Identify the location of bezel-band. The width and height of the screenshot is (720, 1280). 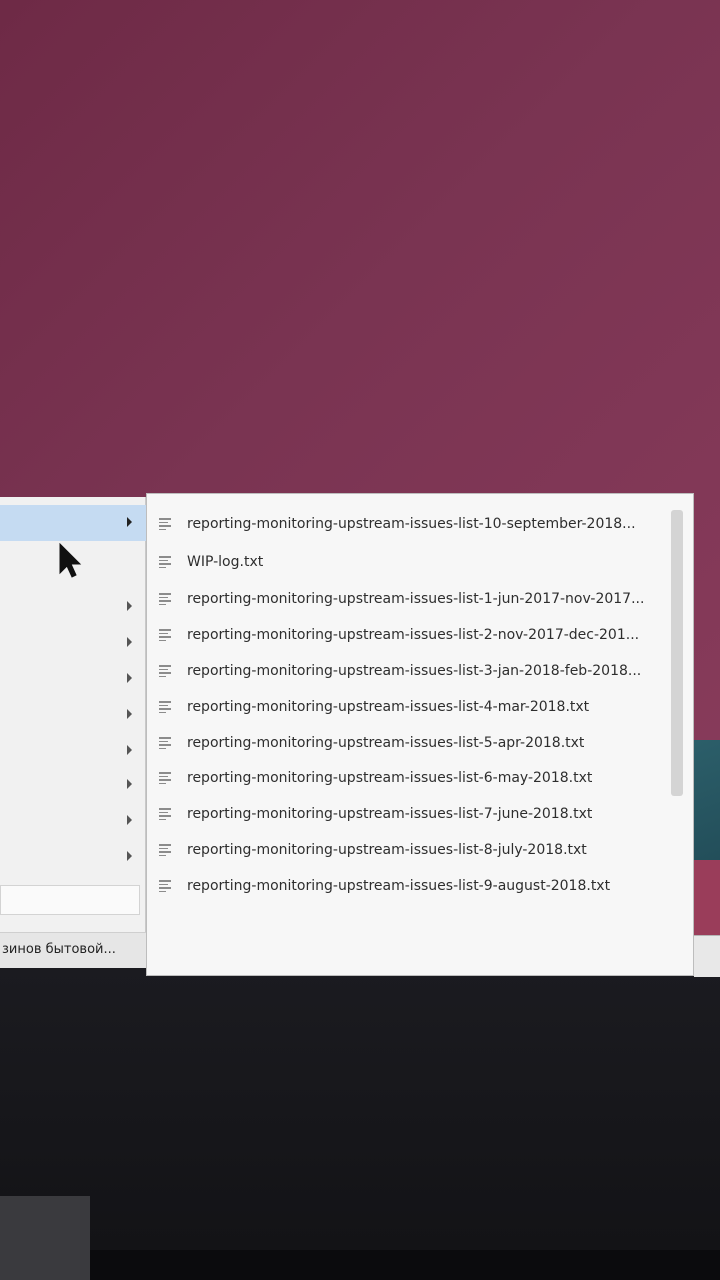
(405, 1265).